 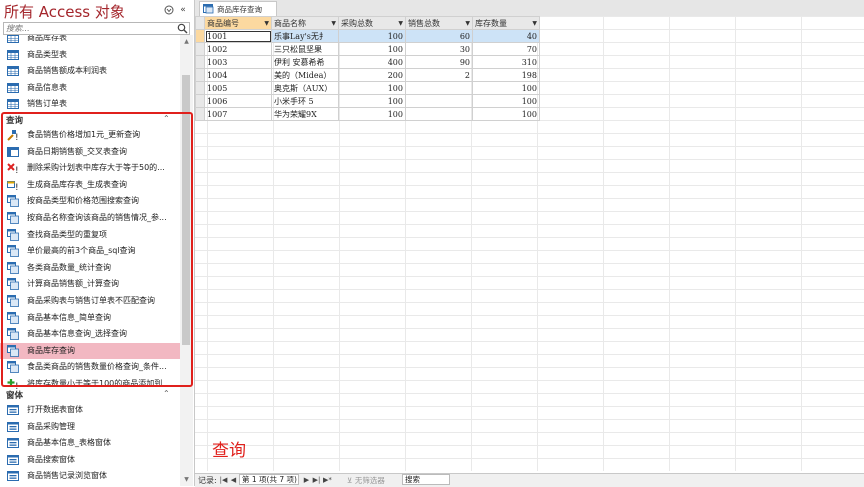 I want to click on nav-item: 商品信息表, so click(x=90, y=88).